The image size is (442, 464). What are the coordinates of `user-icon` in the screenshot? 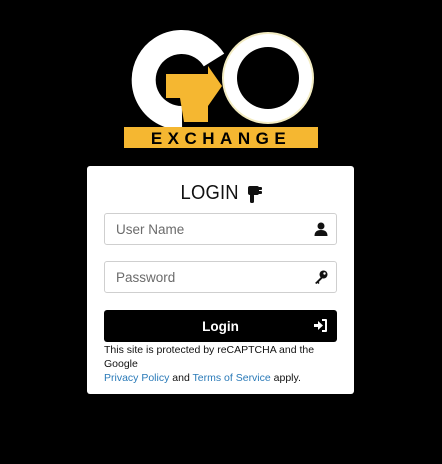 It's located at (321, 229).